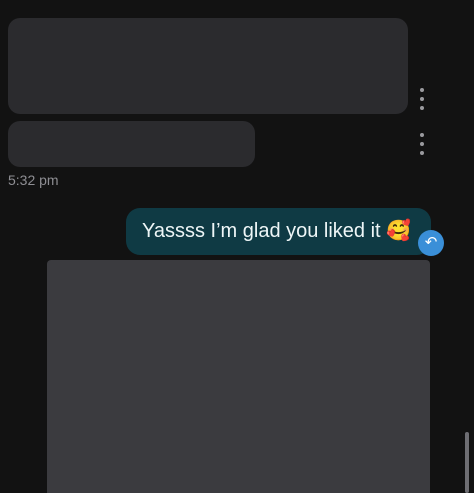 The image size is (474, 493). What do you see at coordinates (33, 180) in the screenshot?
I see `message-timestamp: 5:32 pm` at bounding box center [33, 180].